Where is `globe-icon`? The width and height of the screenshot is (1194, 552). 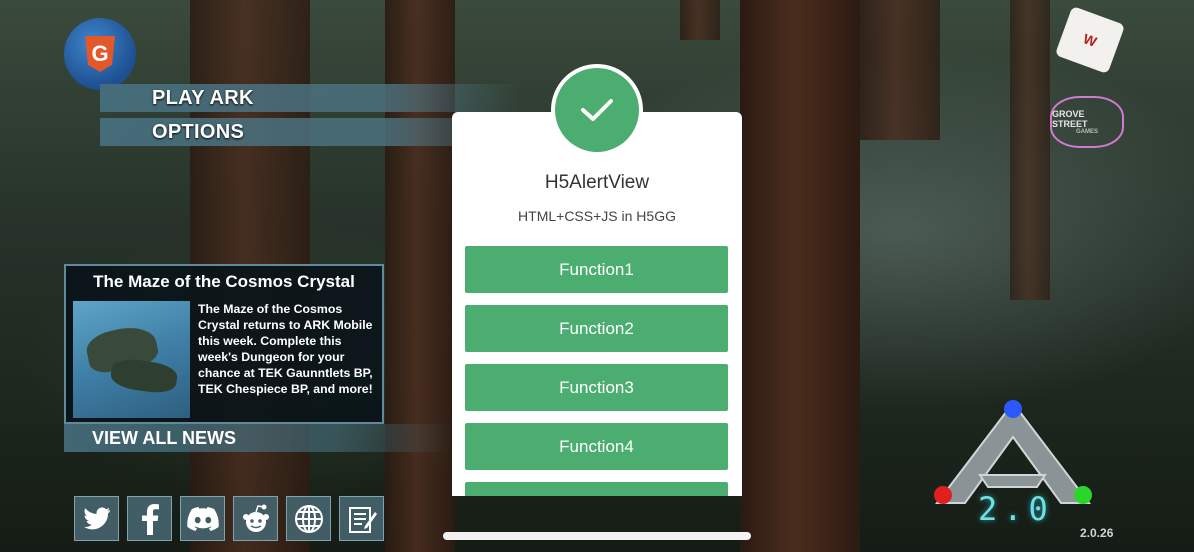
globe-icon is located at coordinates (308, 518).